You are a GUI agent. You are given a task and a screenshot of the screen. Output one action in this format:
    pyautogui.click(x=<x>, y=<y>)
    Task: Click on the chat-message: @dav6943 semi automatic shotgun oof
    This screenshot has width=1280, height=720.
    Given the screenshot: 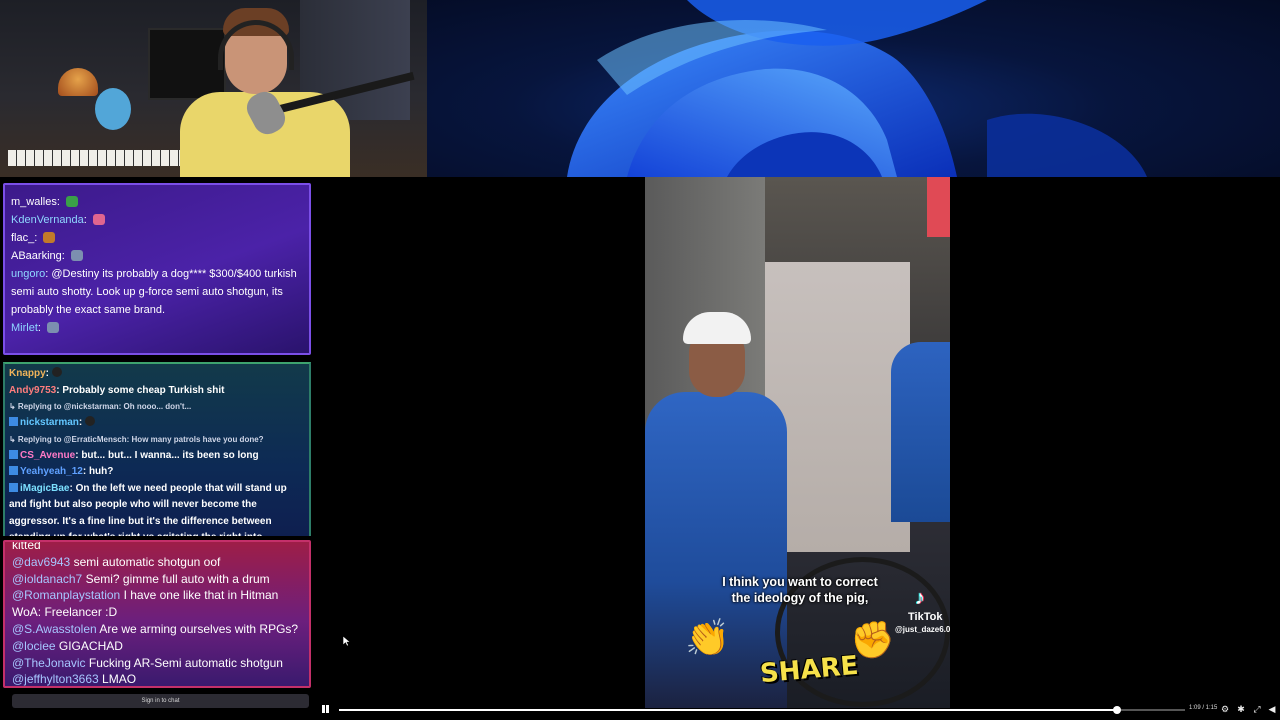 What is the action you would take?
    pyautogui.click(x=157, y=562)
    